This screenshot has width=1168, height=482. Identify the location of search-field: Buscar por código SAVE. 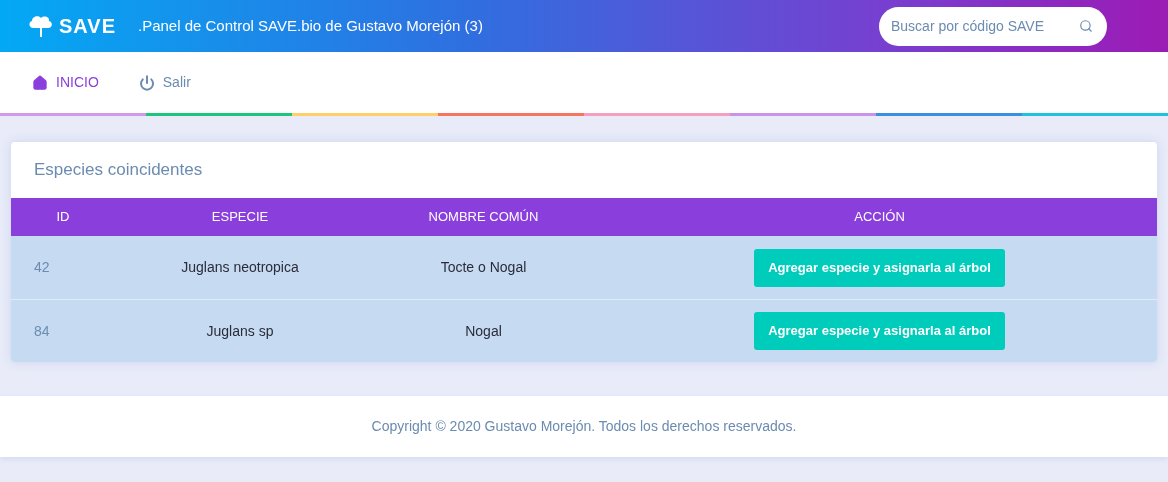
(993, 26).